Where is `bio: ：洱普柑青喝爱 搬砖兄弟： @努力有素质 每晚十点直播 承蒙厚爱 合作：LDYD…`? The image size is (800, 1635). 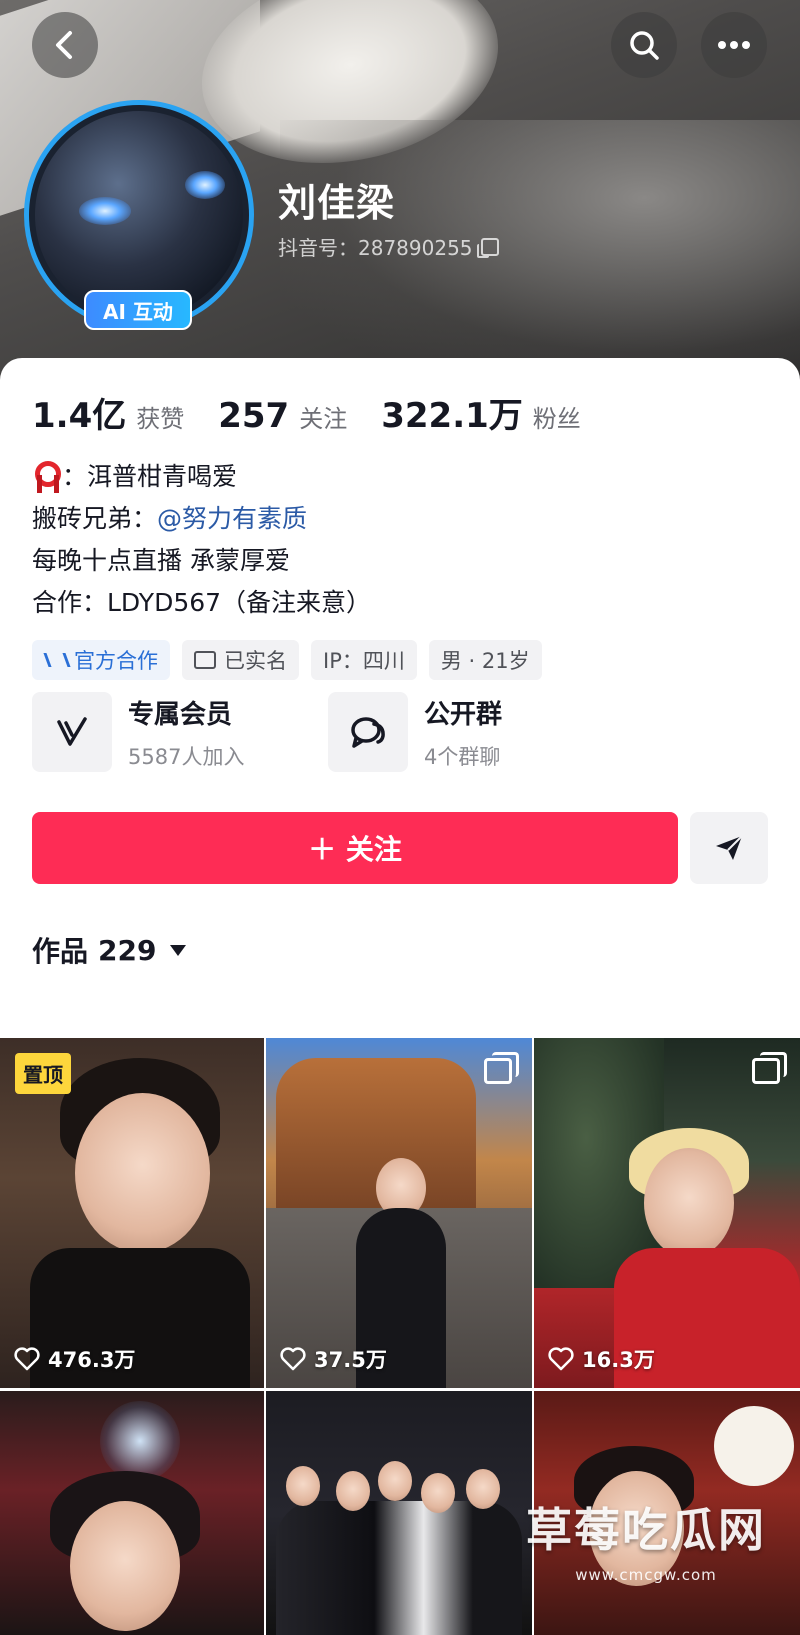
bio: ：洱普柑青喝爱 搬砖兄弟： @努力有素质 每晚十点直播 承蒙厚爱 合作：LDYD… is located at coordinates (201, 540).